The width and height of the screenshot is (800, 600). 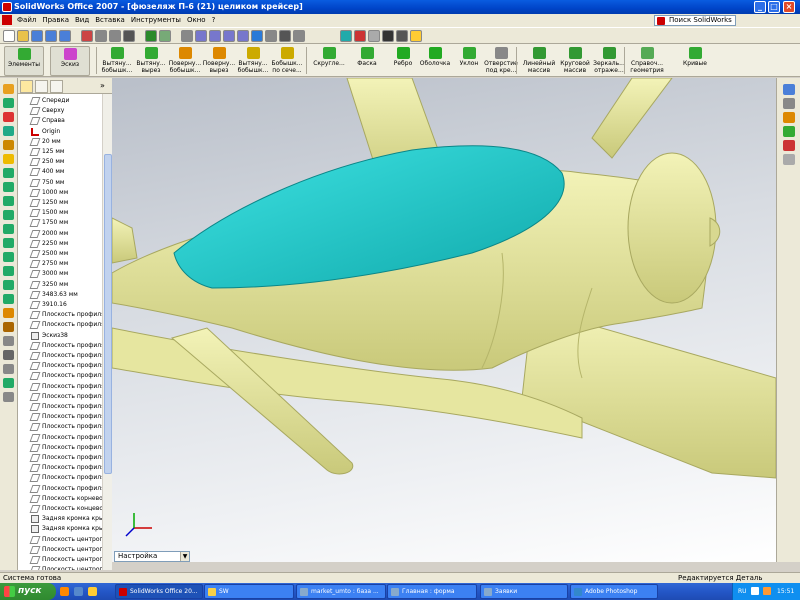 I want to click on reference-geometry-button: Справоч... геометрия, so click(x=647, y=61).